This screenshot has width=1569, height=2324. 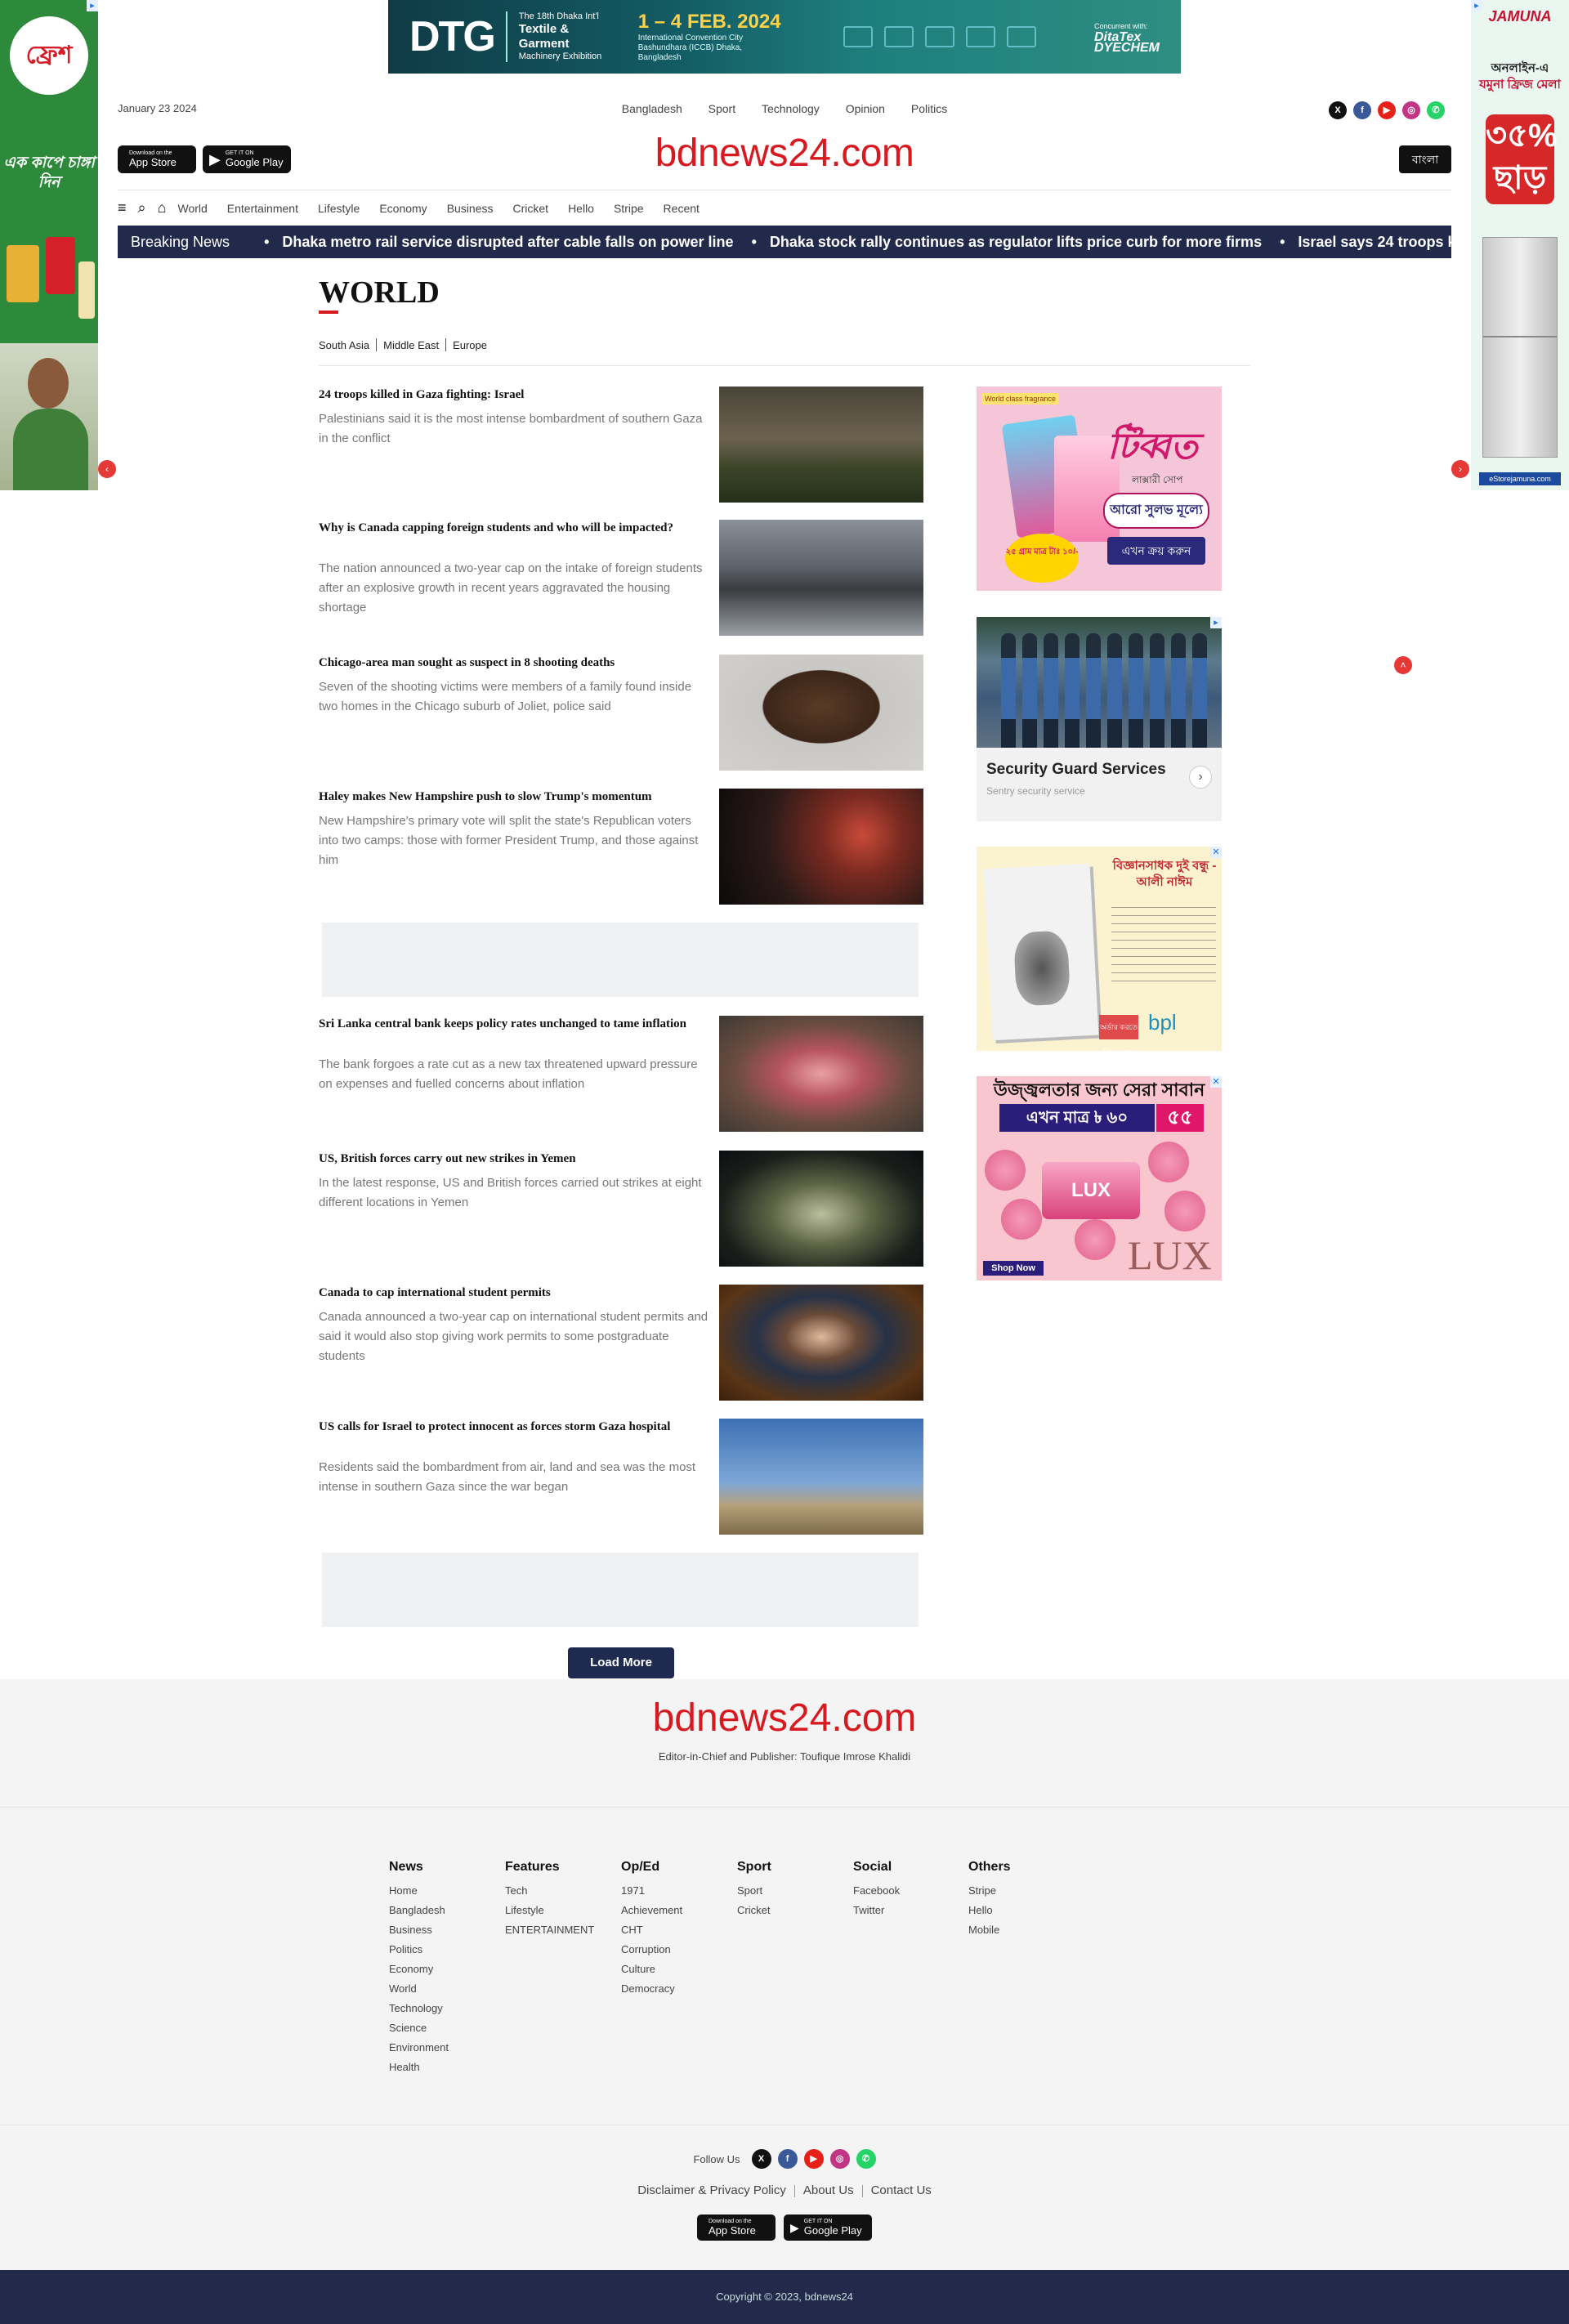 I want to click on subnav-middle-east: Middle East, so click(x=411, y=345).